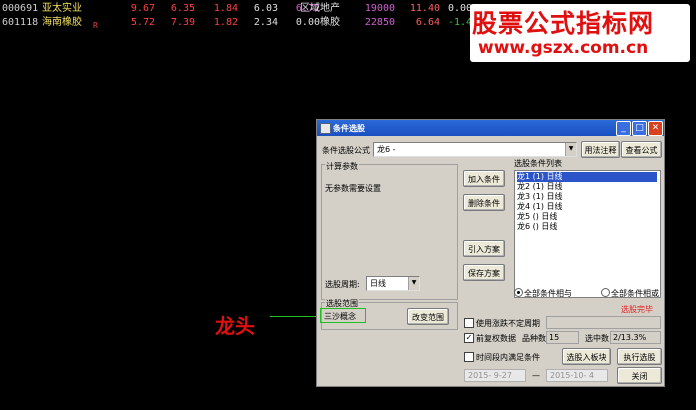 The width and height of the screenshot is (696, 410). Describe the element at coordinates (587, 207) in the screenshot. I see `list-item: 龙4 (1) 日线` at that location.